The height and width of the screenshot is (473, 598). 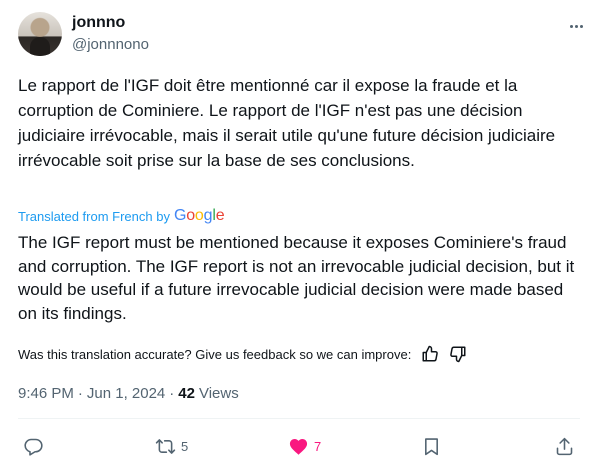 What do you see at coordinates (40, 34) in the screenshot?
I see `avatar` at bounding box center [40, 34].